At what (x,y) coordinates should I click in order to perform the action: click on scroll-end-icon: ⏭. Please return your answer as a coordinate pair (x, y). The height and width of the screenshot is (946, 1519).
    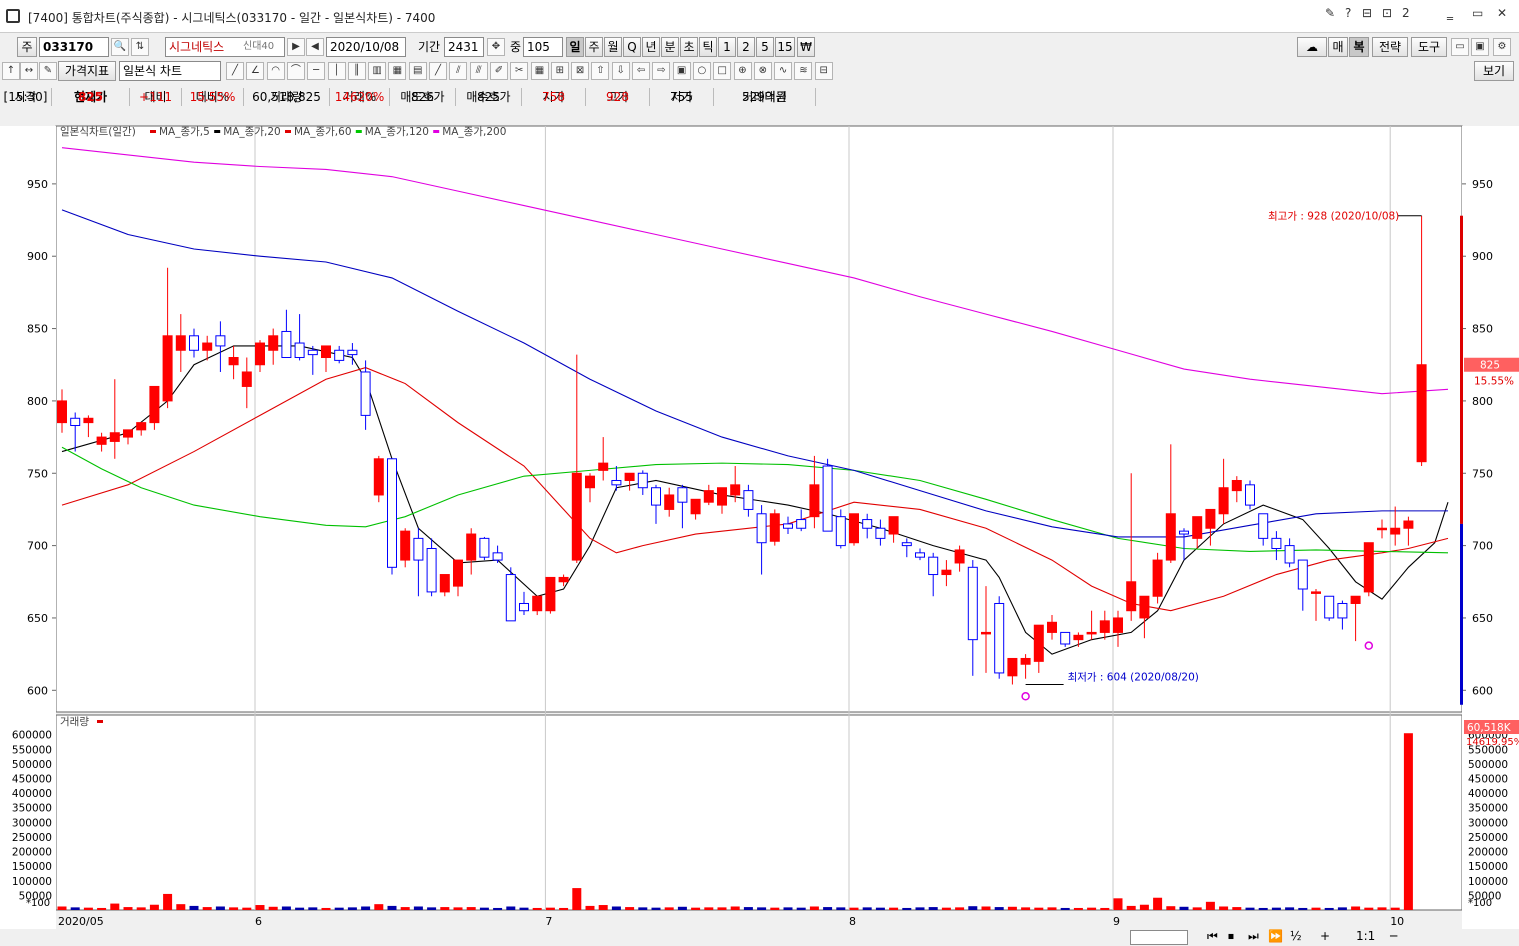
    Looking at the image, I should click on (1253, 936).